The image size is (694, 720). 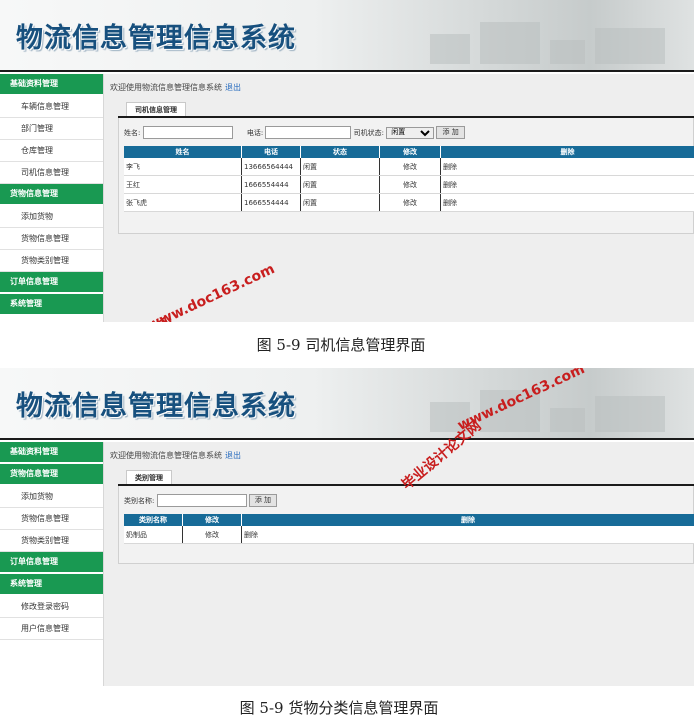 I want to click on add-category-button: 添 加, so click(x=263, y=500).